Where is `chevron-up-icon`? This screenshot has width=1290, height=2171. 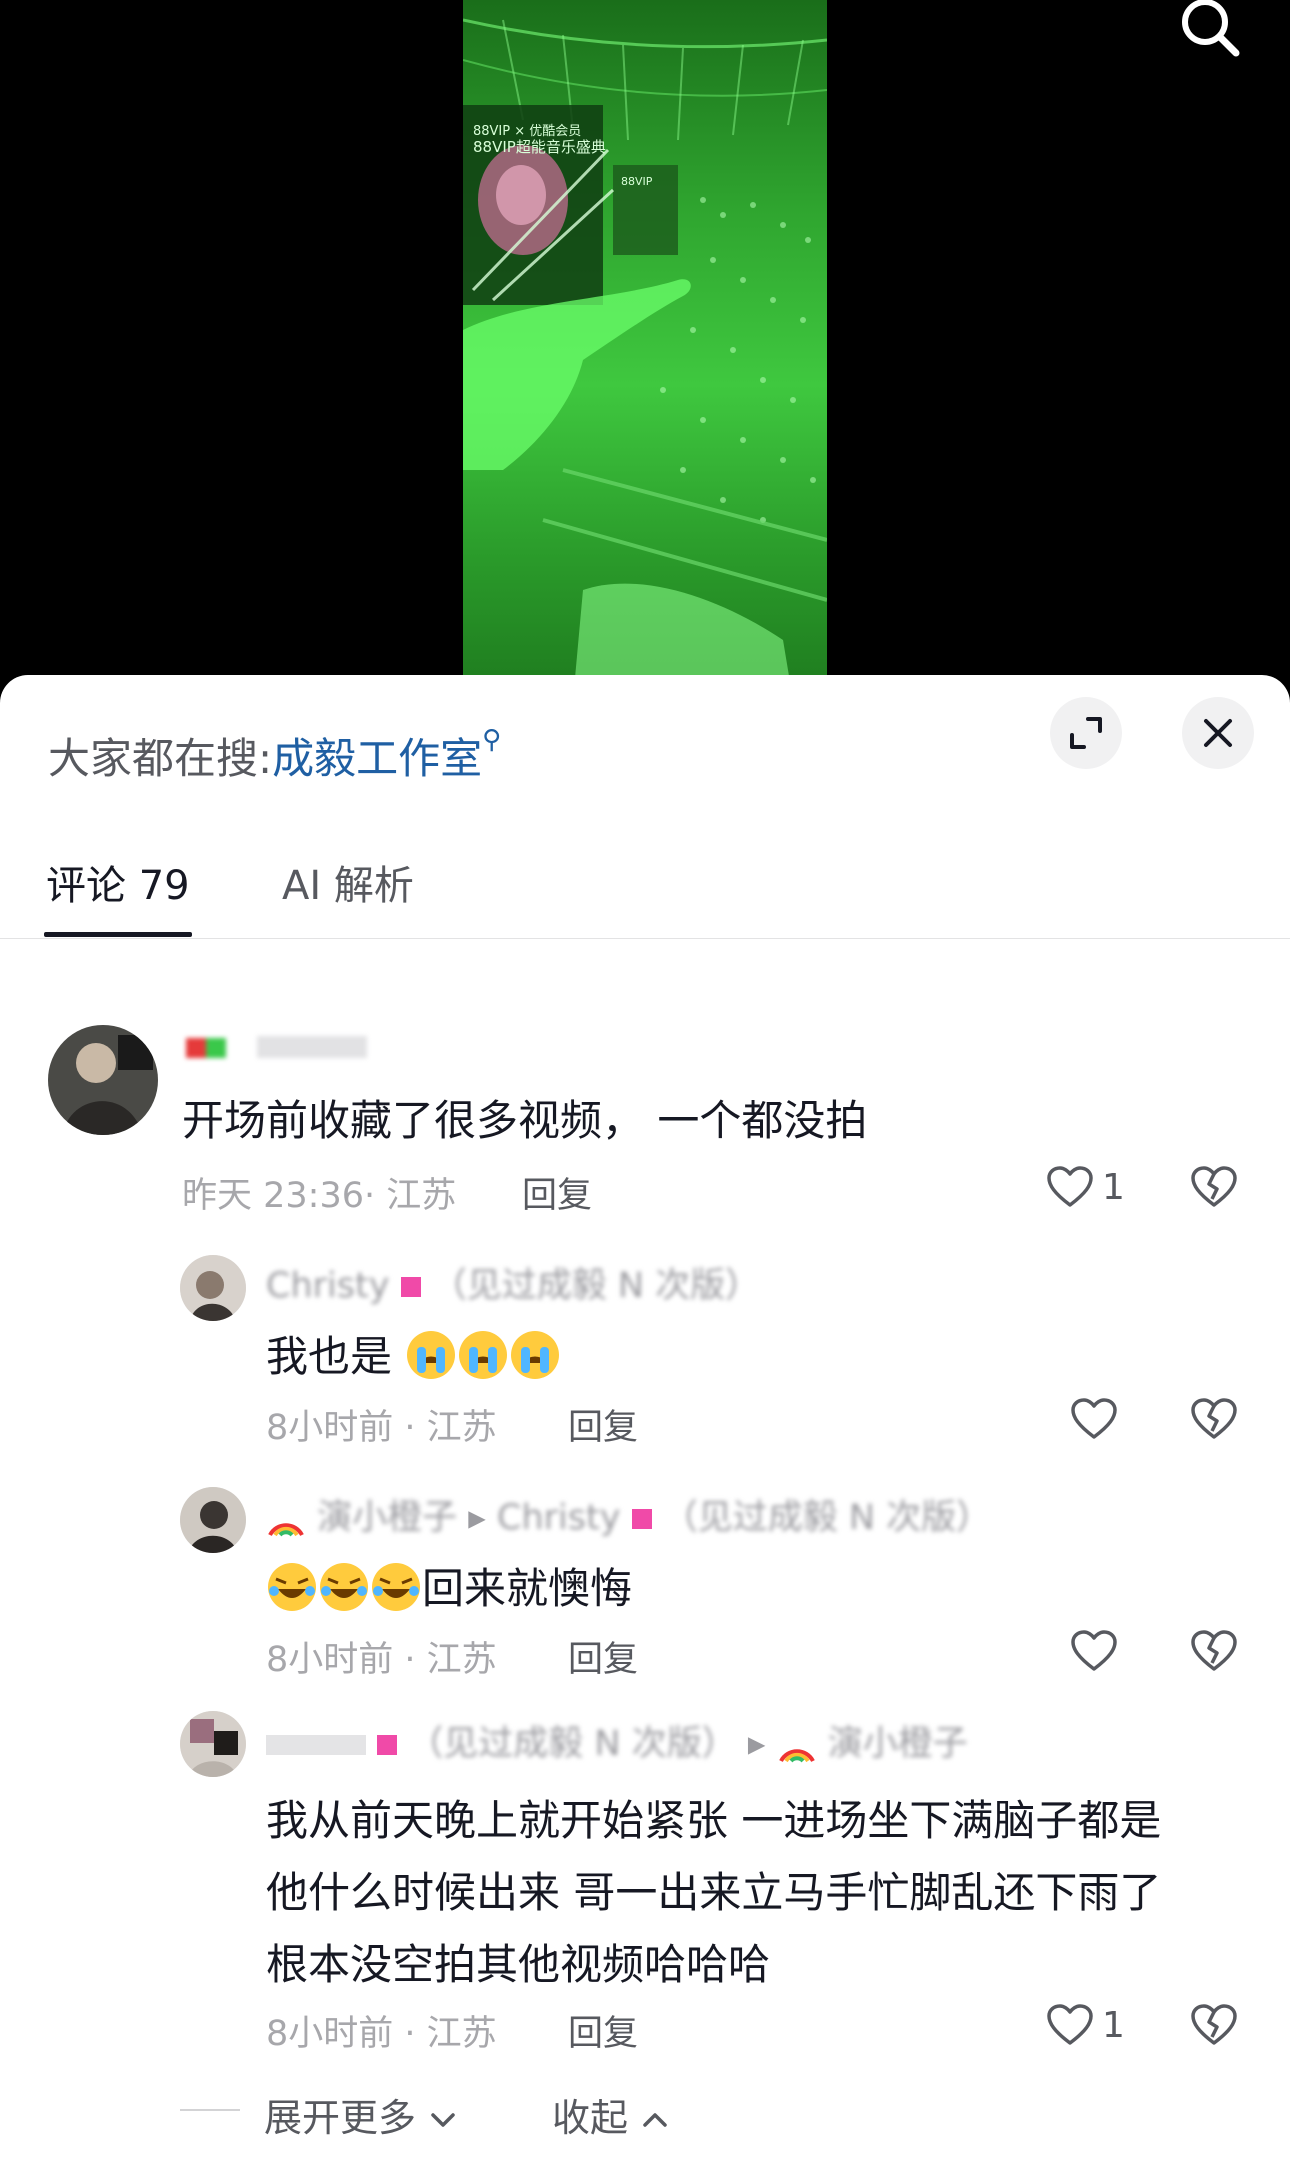
chevron-up-icon is located at coordinates (655, 2120).